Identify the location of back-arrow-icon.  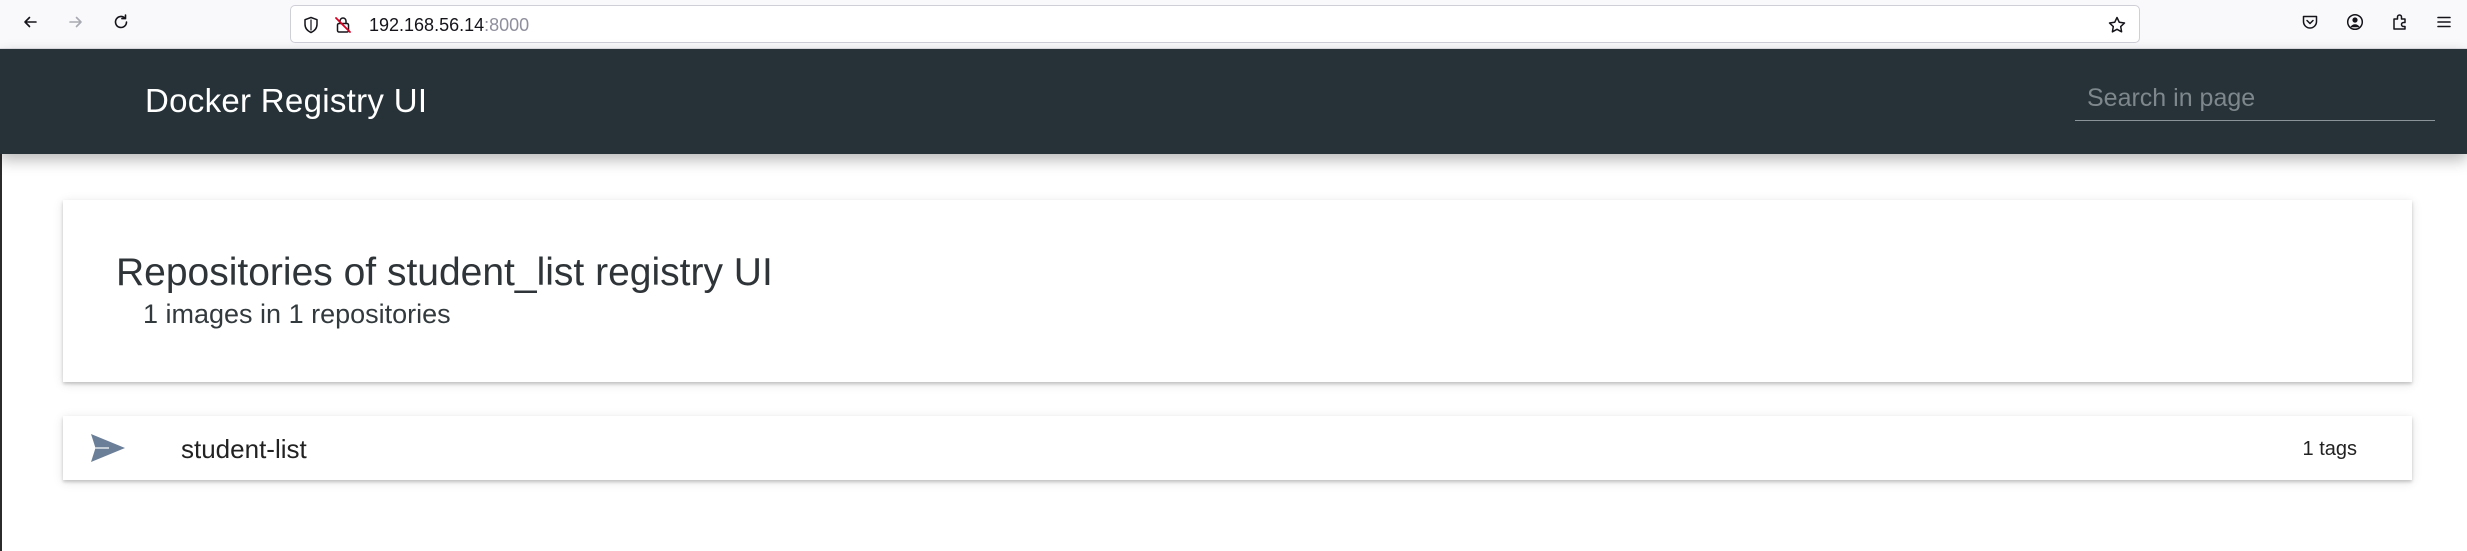
(30, 24).